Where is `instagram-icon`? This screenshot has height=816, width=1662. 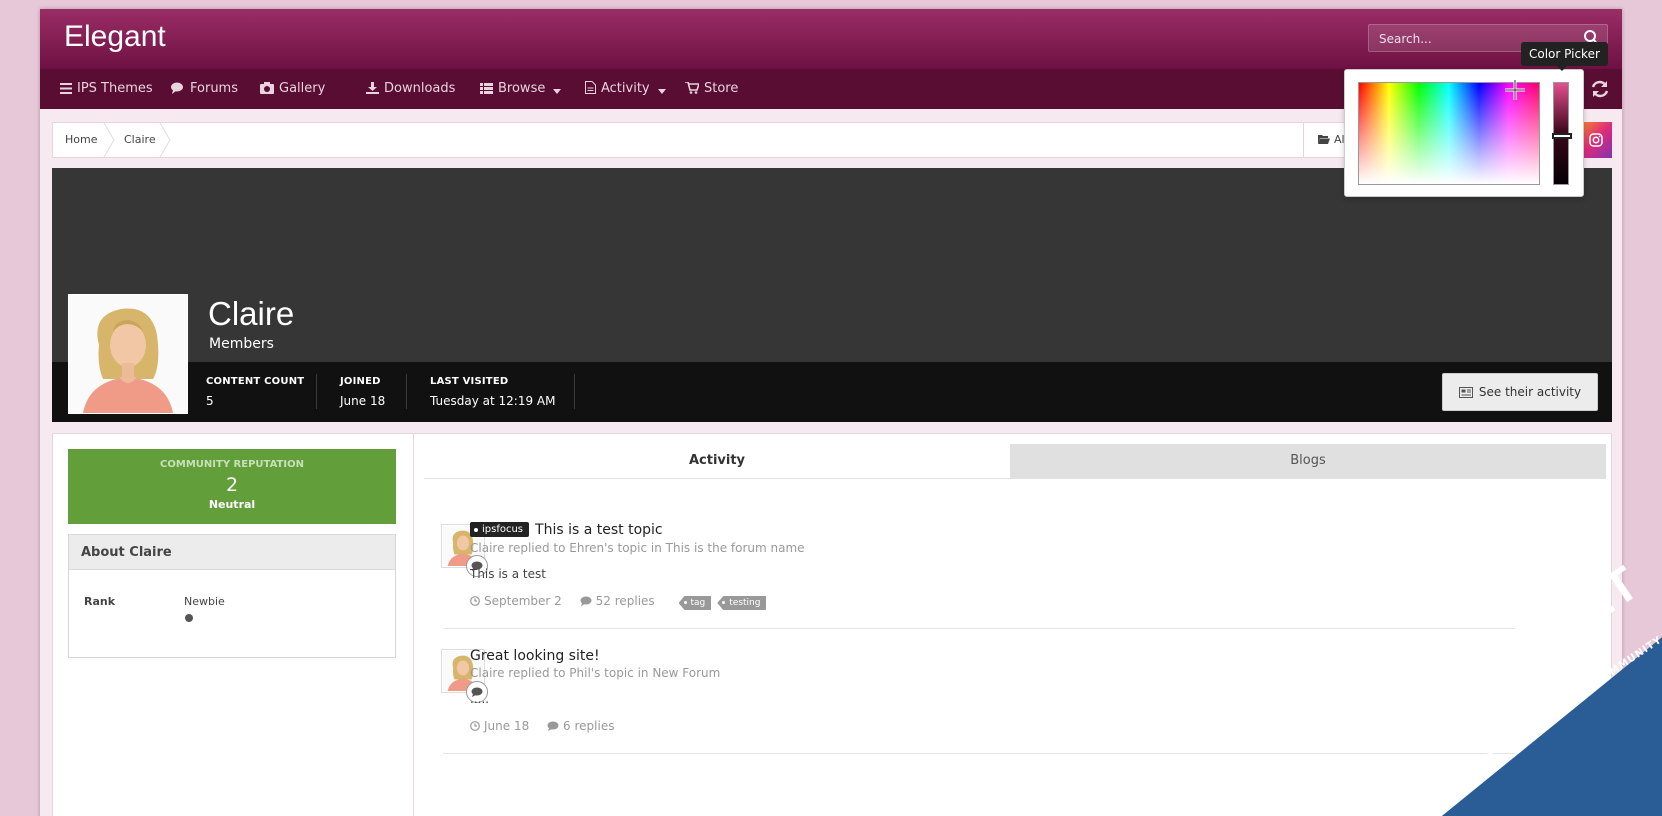
instagram-icon is located at coordinates (1596, 140).